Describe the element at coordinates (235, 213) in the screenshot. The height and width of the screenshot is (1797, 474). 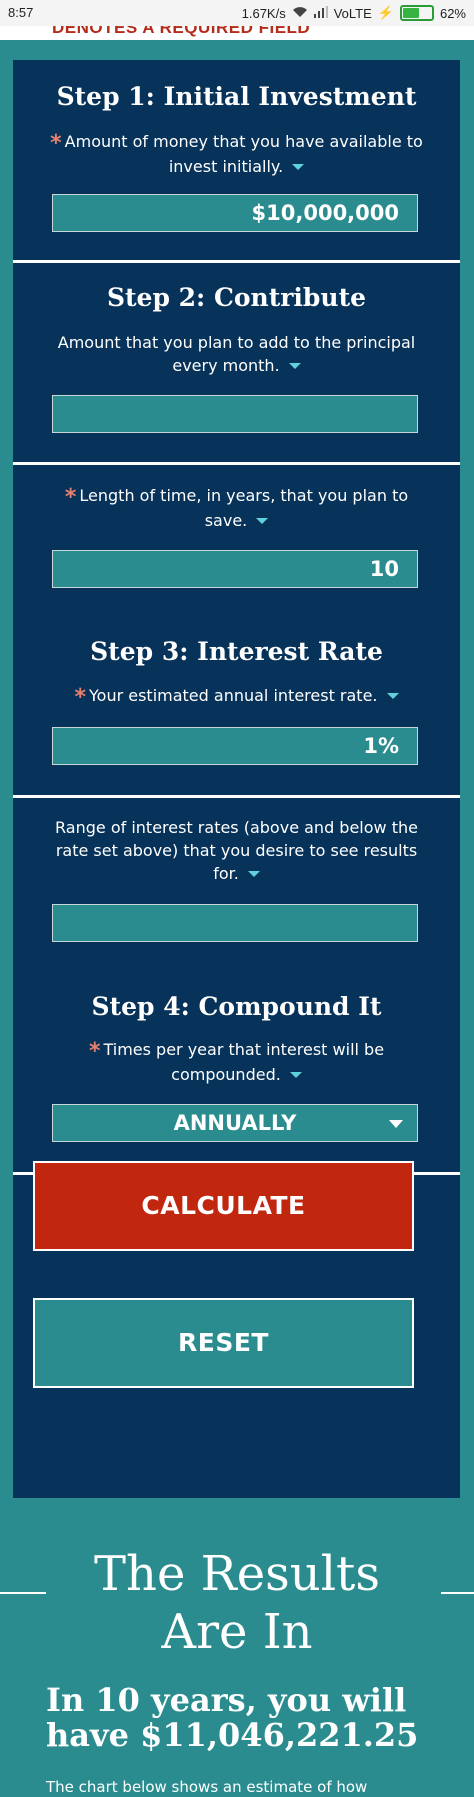
I see `initial-investment-input: $10,000,000` at that location.